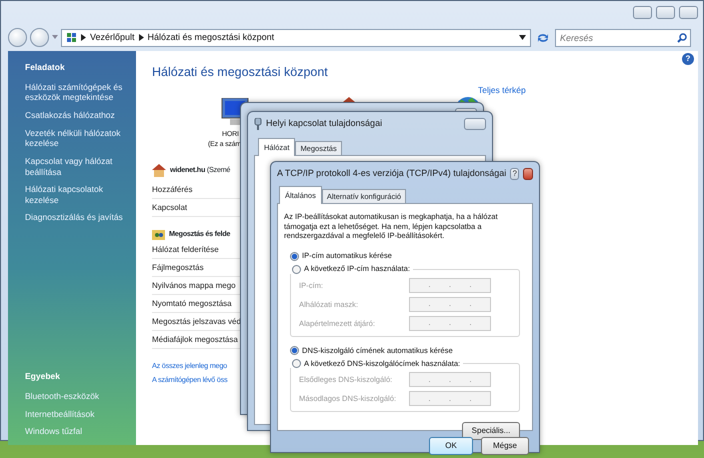 Image resolution: width=704 pixels, height=458 pixels. I want to click on maximize-button, so click(665, 12).